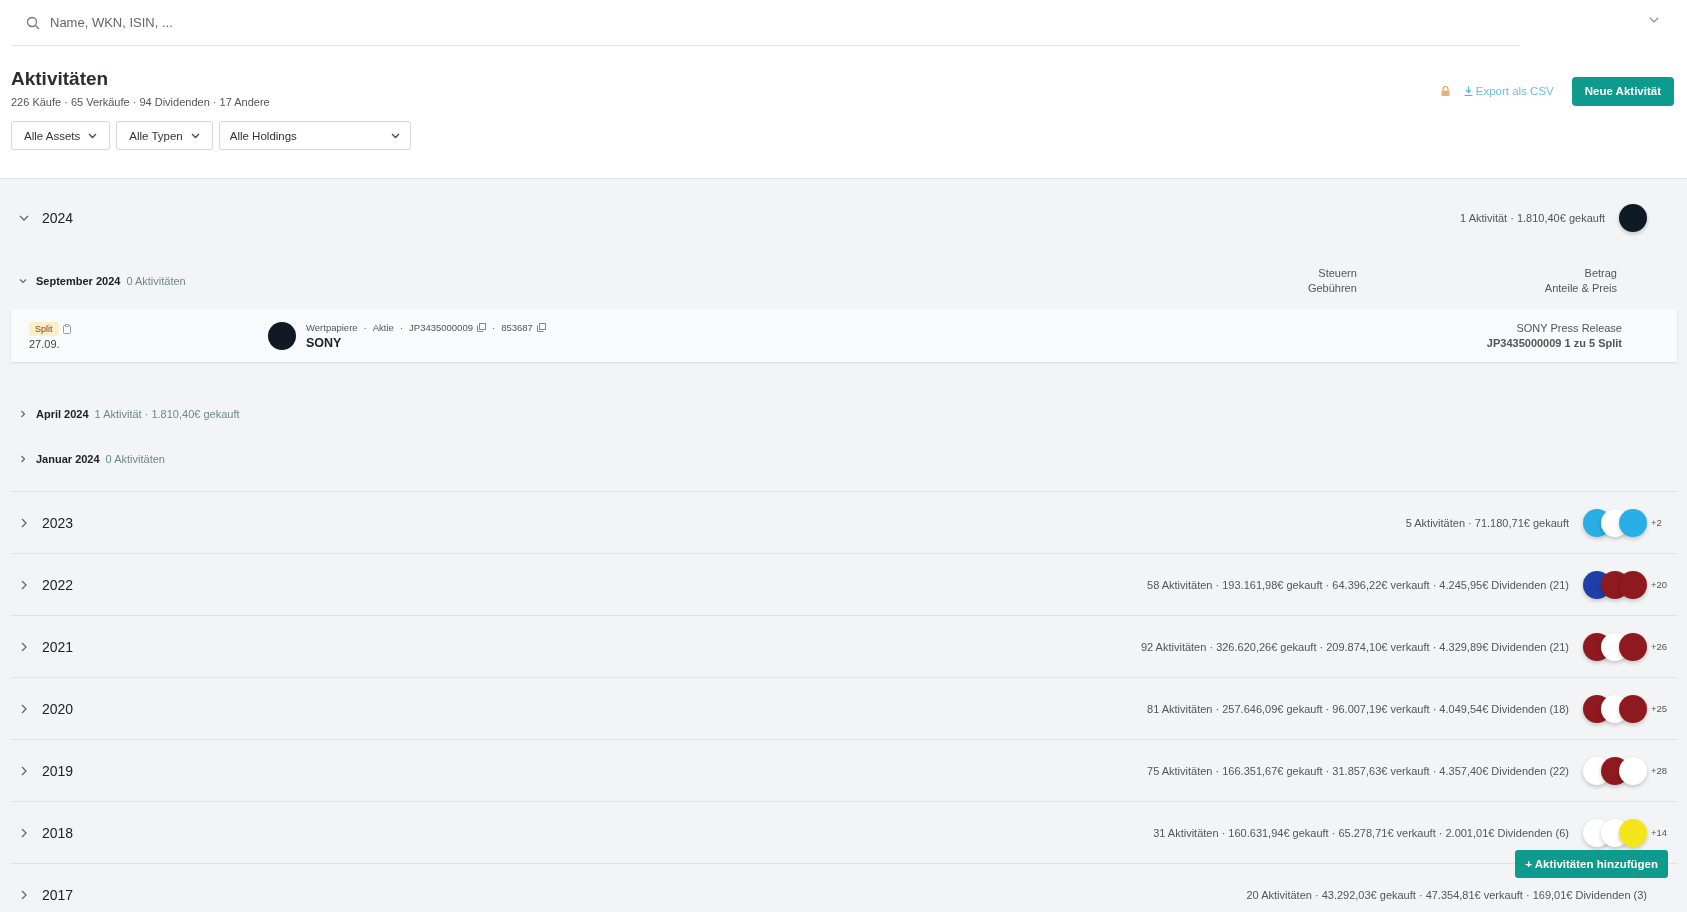 Image resolution: width=1687 pixels, height=912 pixels. I want to click on page-title: Aktivitäten, so click(60, 79).